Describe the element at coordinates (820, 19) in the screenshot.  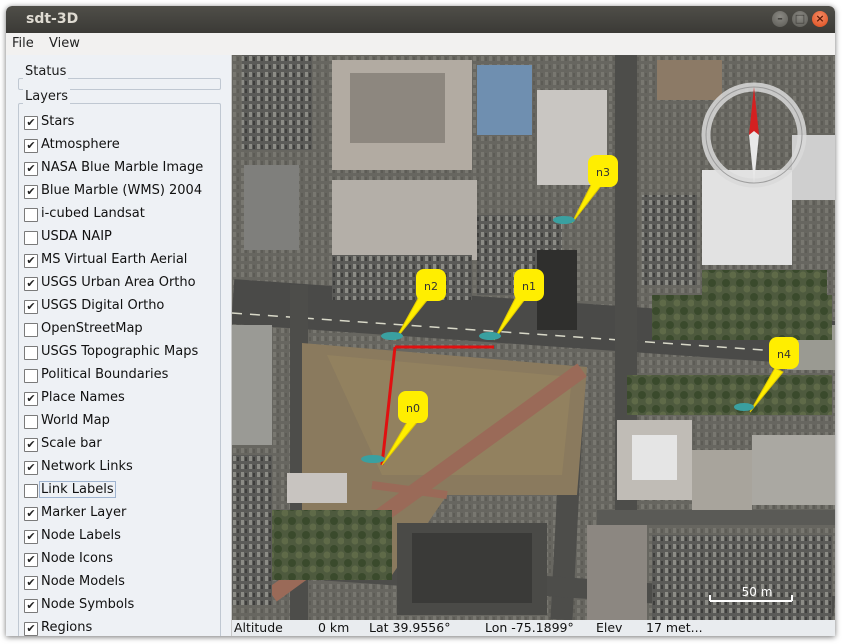
I see `close-button: ×` at that location.